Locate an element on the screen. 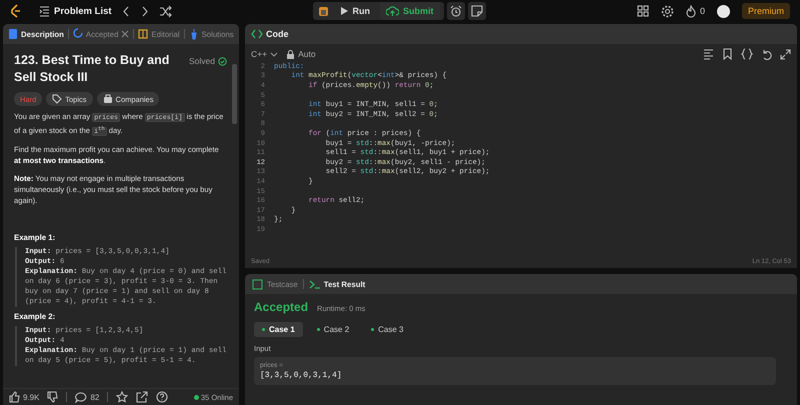 The width and height of the screenshot is (800, 405). run-button: Run is located at coordinates (355, 11).